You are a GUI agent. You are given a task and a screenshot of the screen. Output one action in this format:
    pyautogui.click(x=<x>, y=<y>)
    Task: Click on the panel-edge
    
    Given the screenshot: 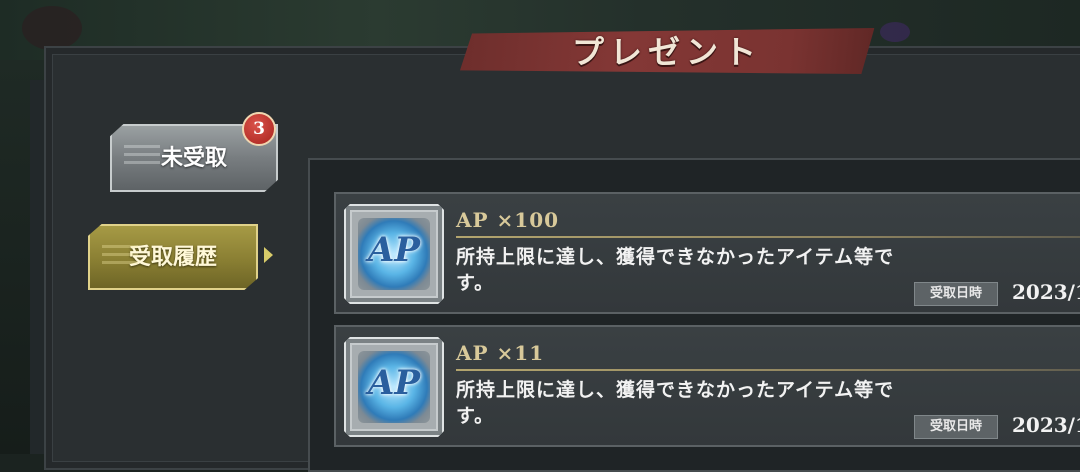 What is the action you would take?
    pyautogui.click(x=37, y=267)
    